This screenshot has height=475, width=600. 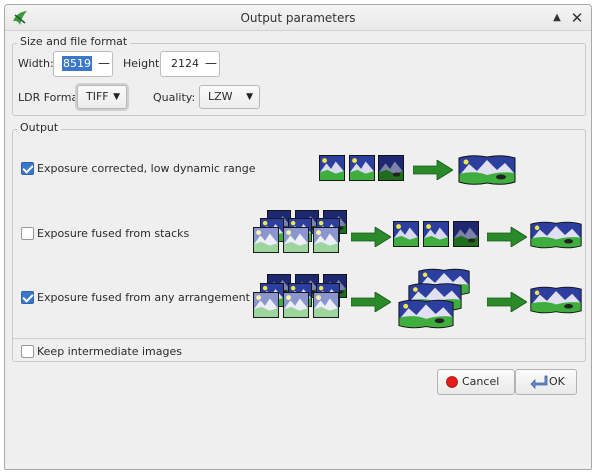 What do you see at coordinates (426, 314) in the screenshot?
I see `panorama-stack-icon` at bounding box center [426, 314].